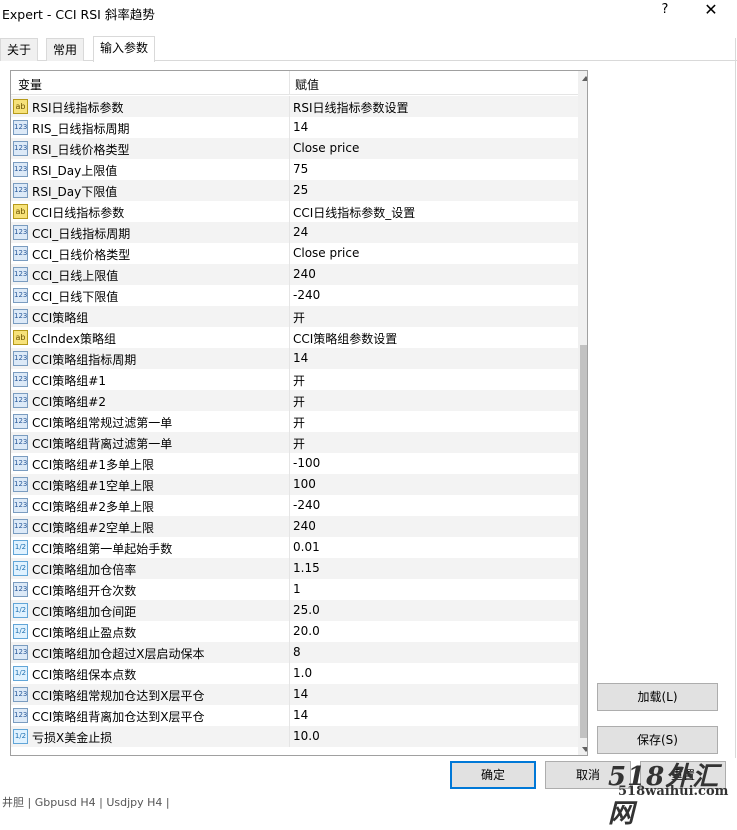 The width and height of the screenshot is (737, 830). I want to click on parameter-row: 123 CCI策略组#2空单上限 240, so click(294, 526).